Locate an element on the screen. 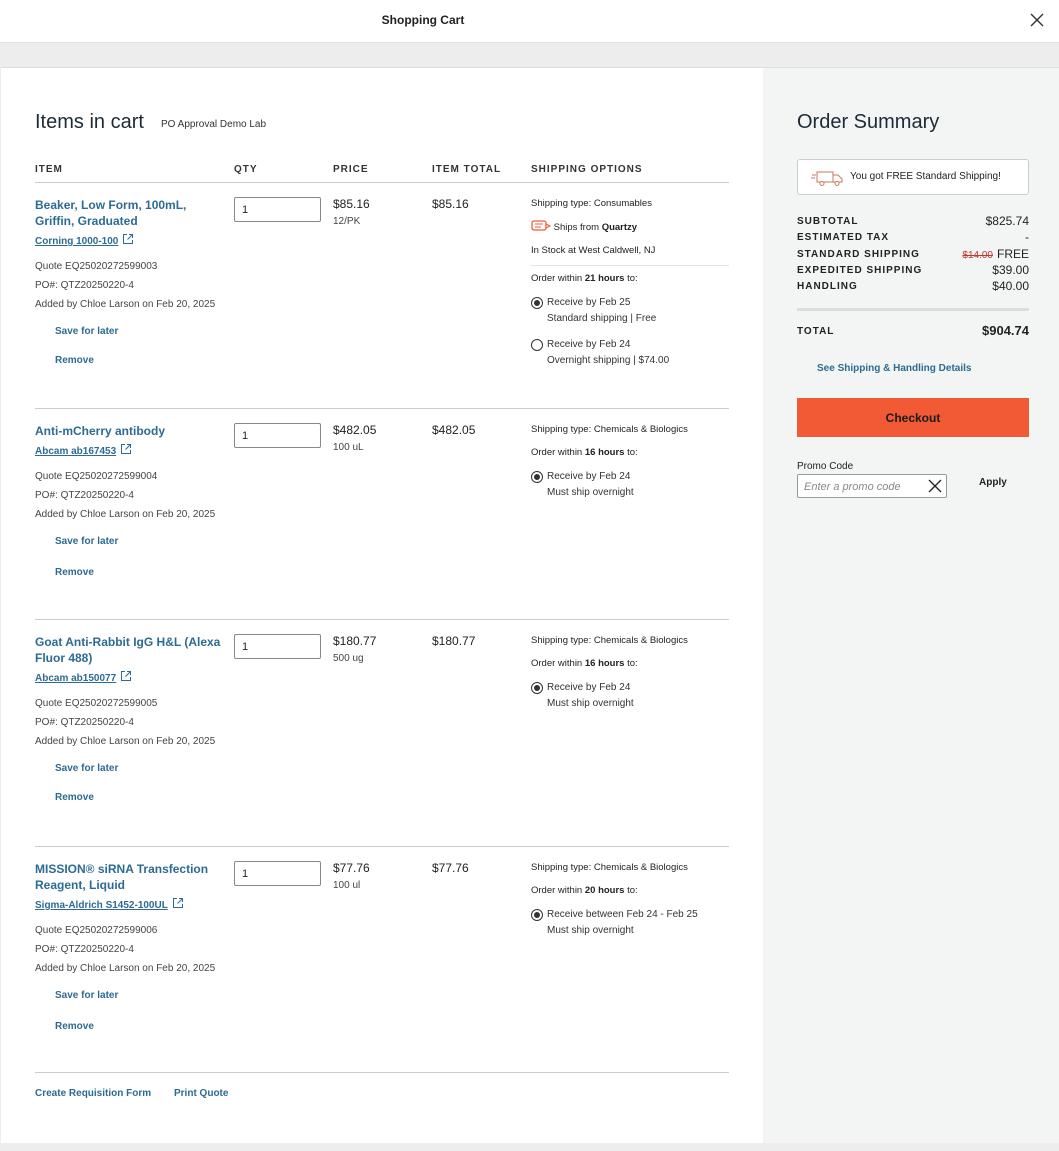 The width and height of the screenshot is (1059, 1151). checkout-button: Checkout is located at coordinates (913, 417).